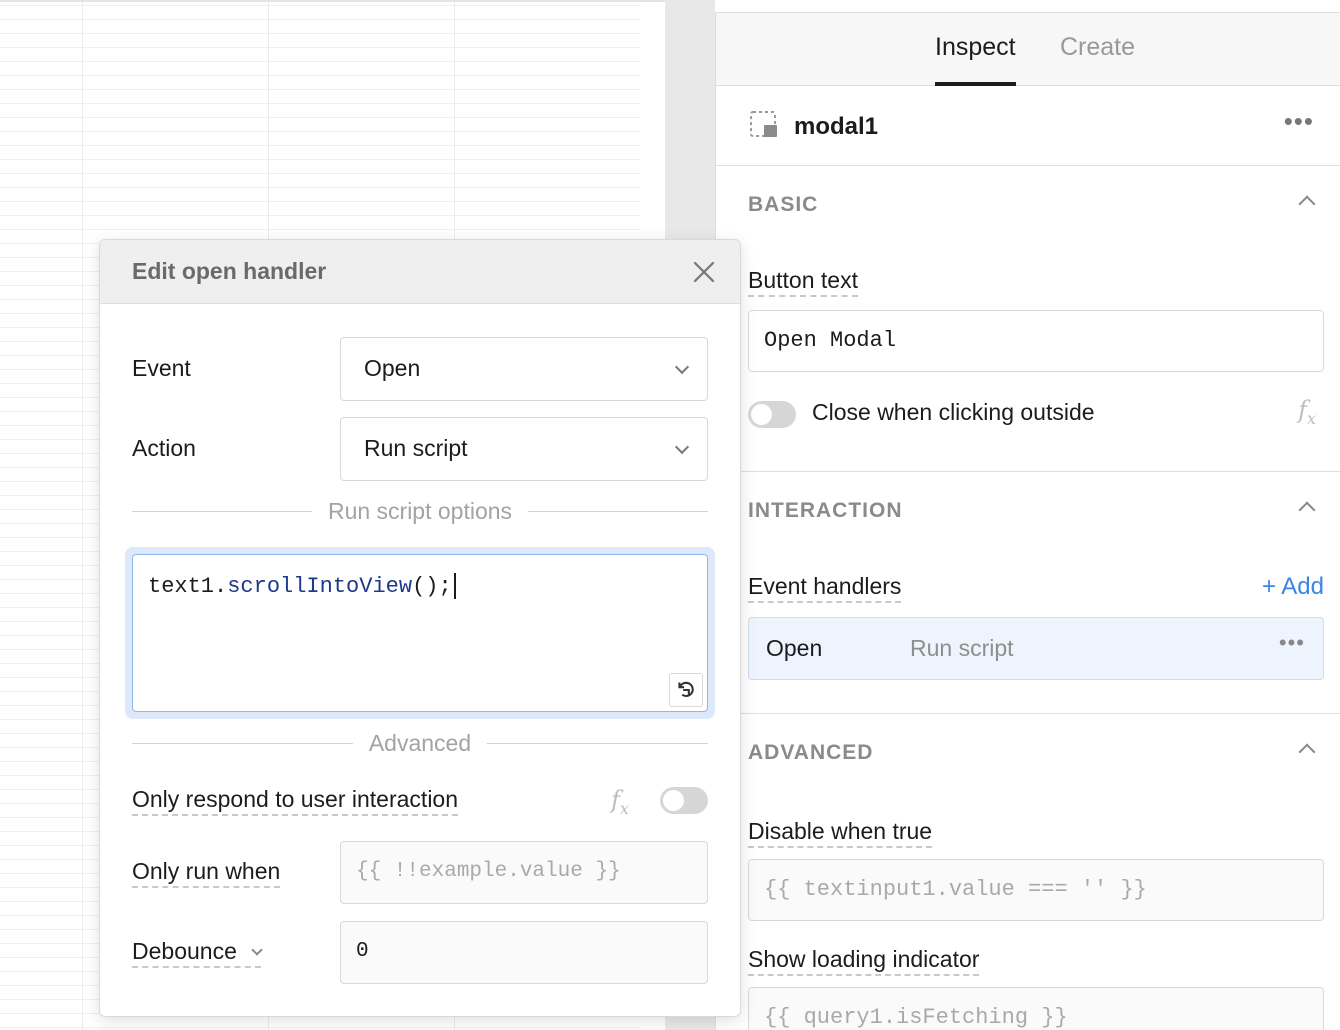 This screenshot has width=1340, height=1030. What do you see at coordinates (684, 800) in the screenshot?
I see `only-user-interaction-toggle` at bounding box center [684, 800].